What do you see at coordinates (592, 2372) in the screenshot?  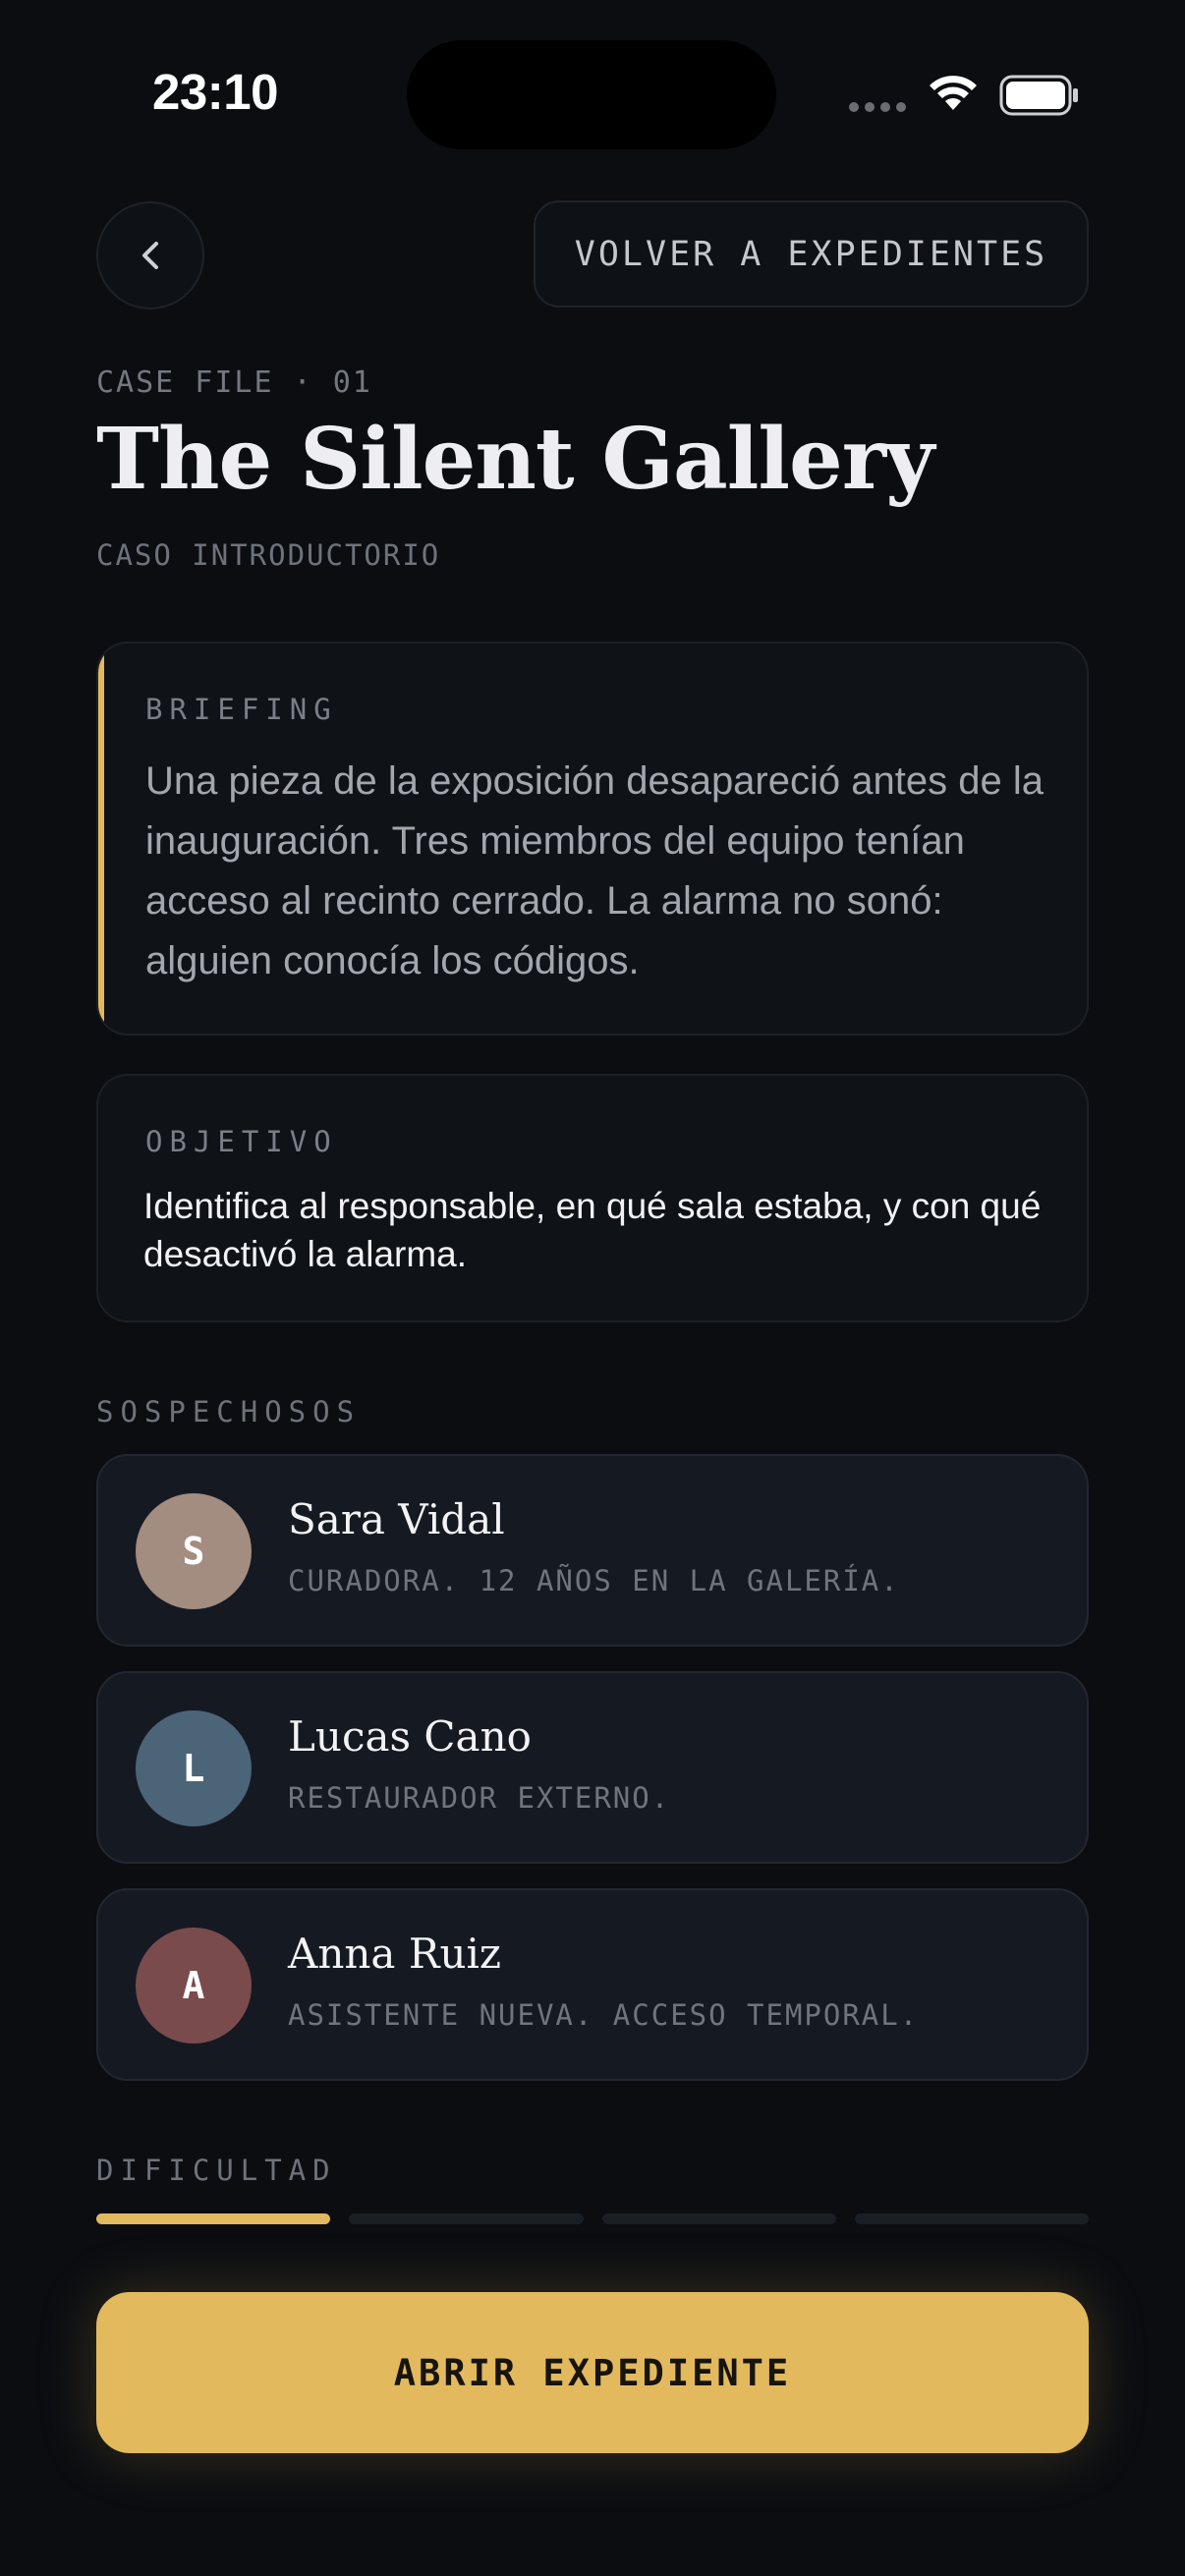 I see `open-case-button: ABRIR EXPEDIENTE` at bounding box center [592, 2372].